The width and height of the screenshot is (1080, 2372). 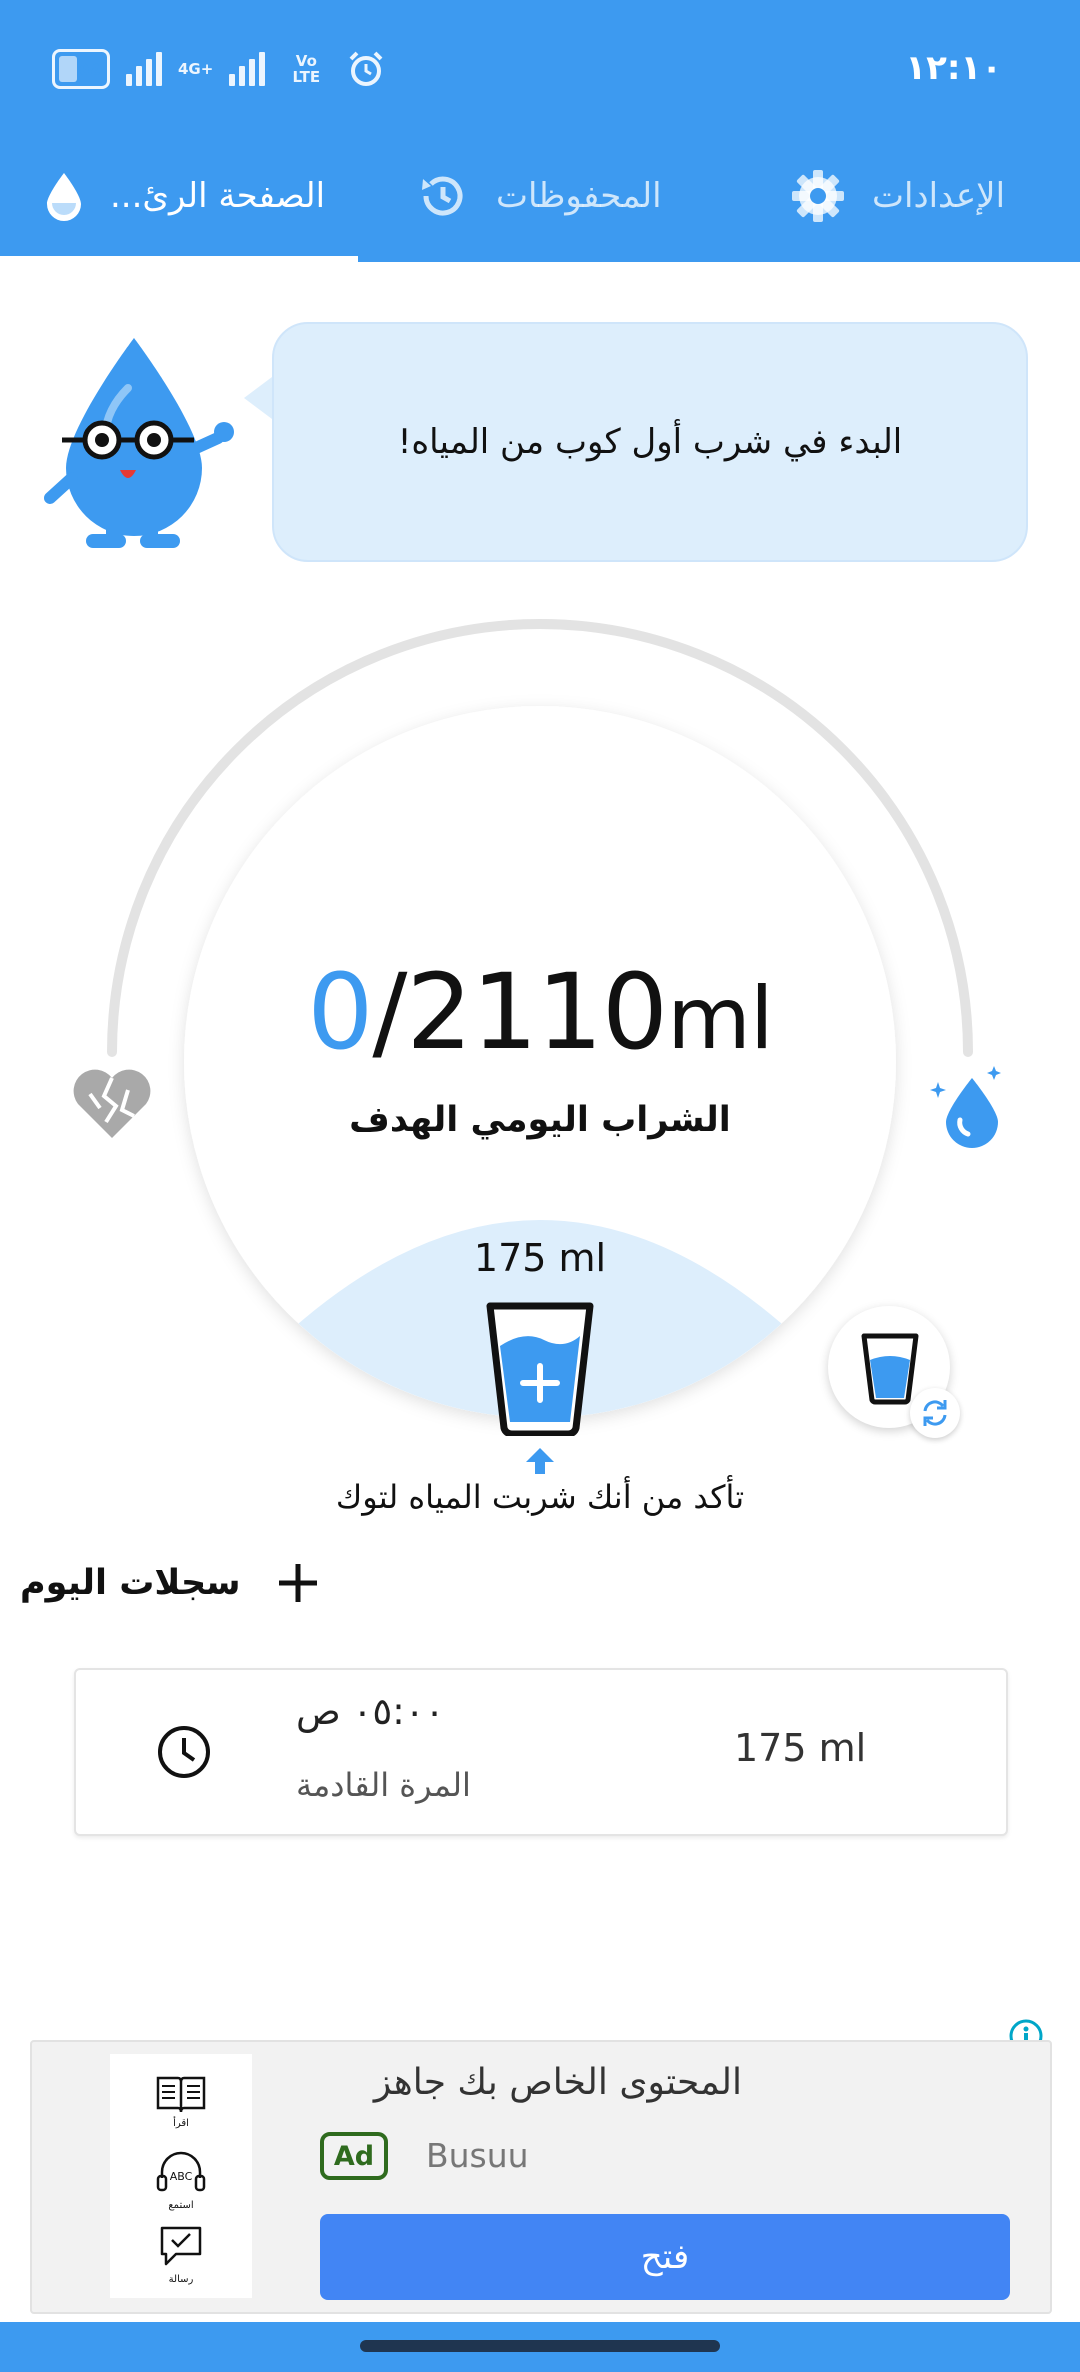 I want to click on tab-bar: الصفحة الرئ... المحفوظات الإعدادات, so click(x=540, y=196).